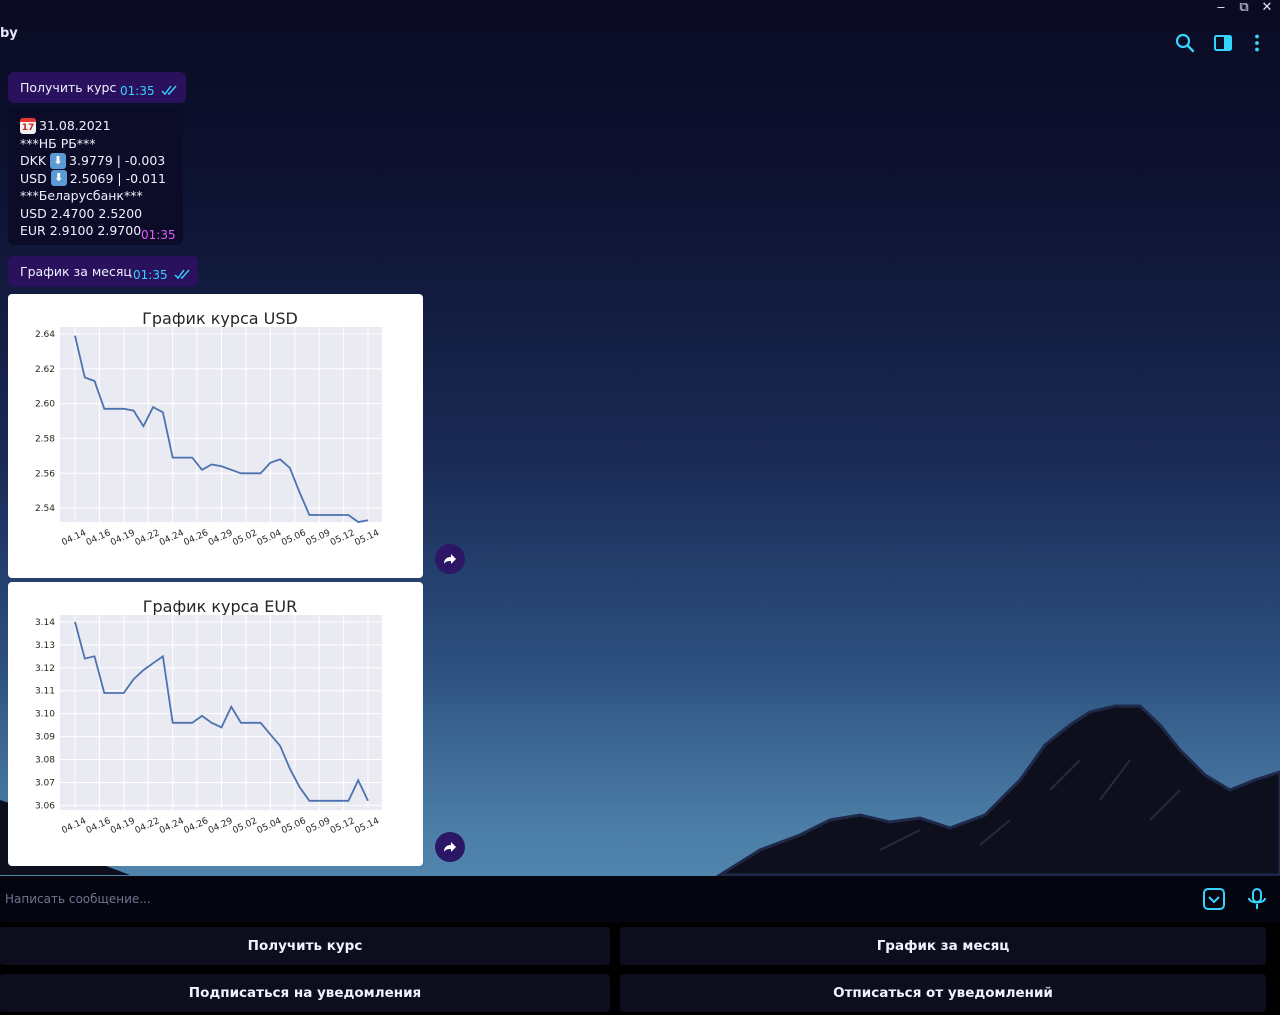  I want to click on y-tick-label: 3.06, so click(45, 806).